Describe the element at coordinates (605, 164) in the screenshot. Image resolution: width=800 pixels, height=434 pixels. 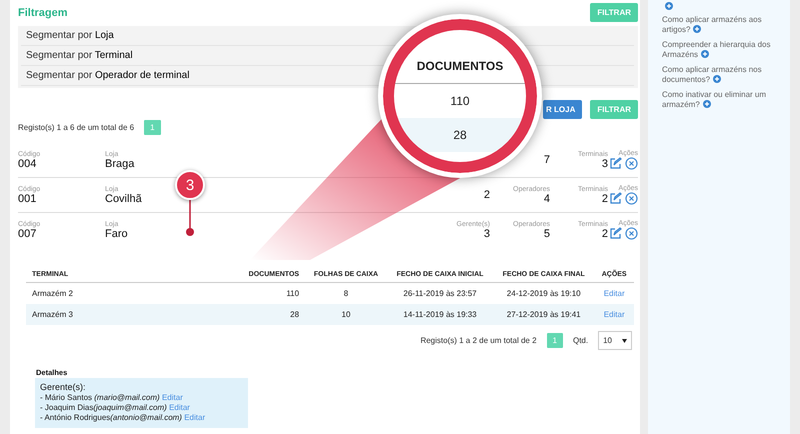
I see `terminal-count: 3` at that location.